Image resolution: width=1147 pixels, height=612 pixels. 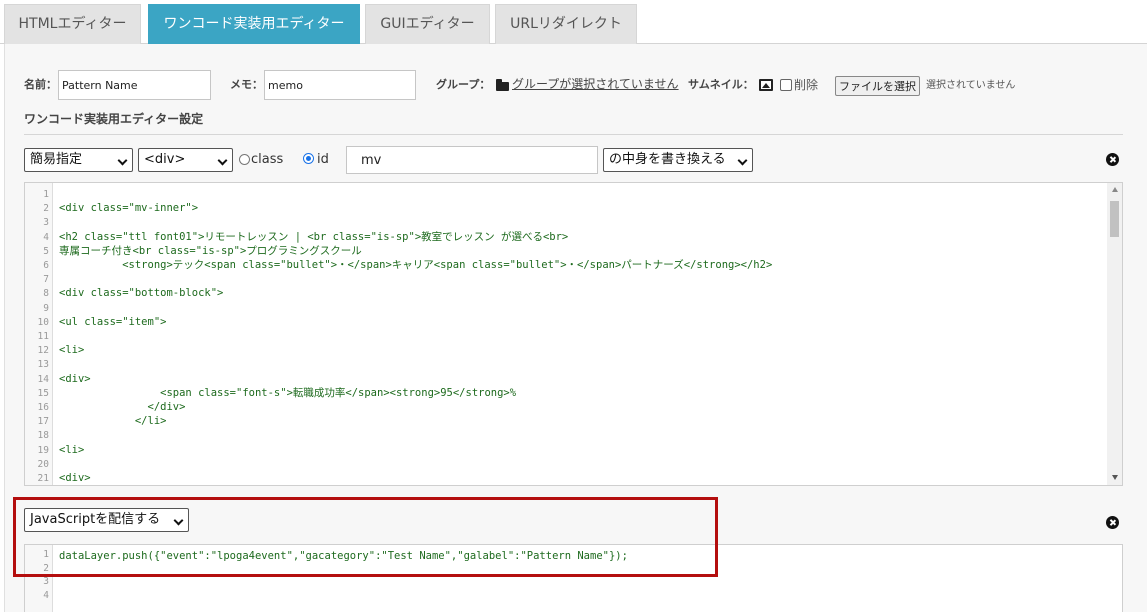 I want to click on code-line: 専属コーチ付き<br class="is-sp">プログラミングスクール, so click(x=210, y=250).